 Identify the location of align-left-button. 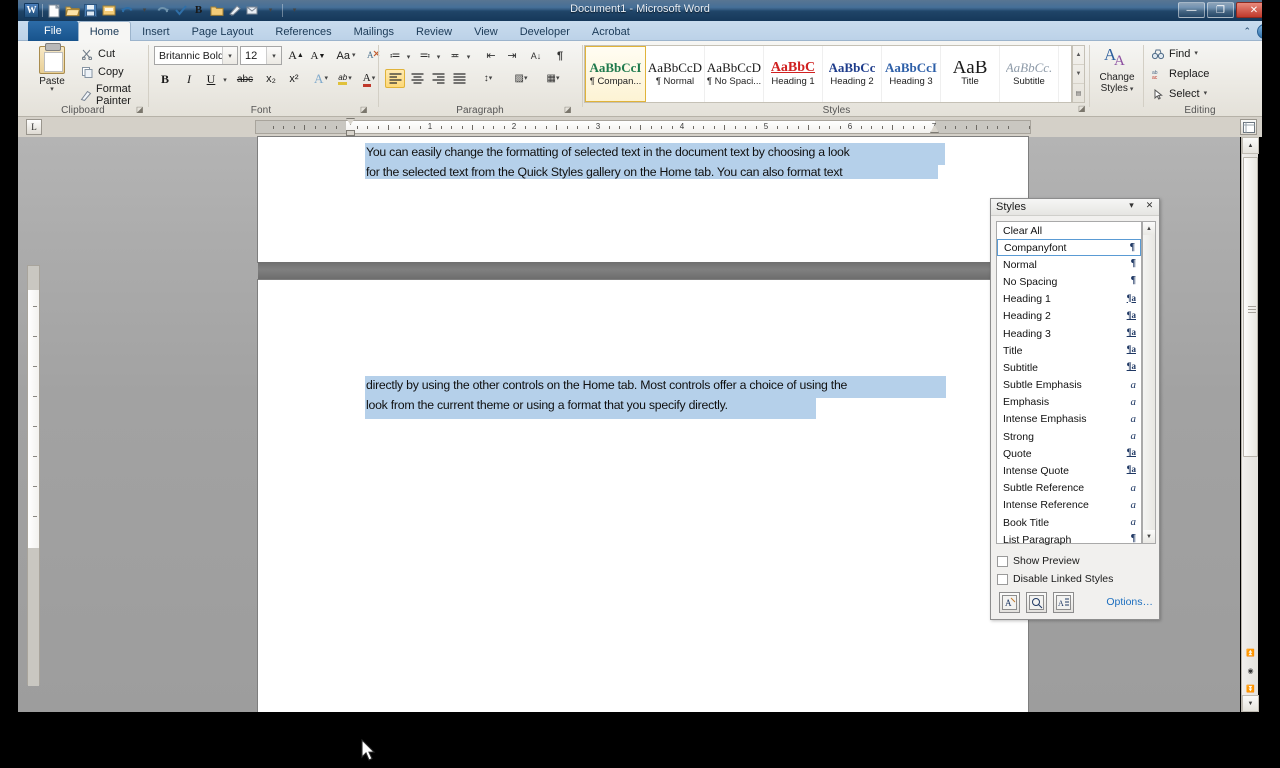
(395, 78).